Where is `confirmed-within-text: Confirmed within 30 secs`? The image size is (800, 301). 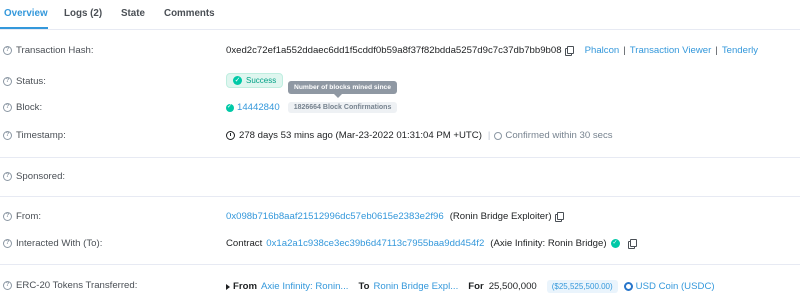
confirmed-within-text: Confirmed within 30 secs is located at coordinates (559, 135).